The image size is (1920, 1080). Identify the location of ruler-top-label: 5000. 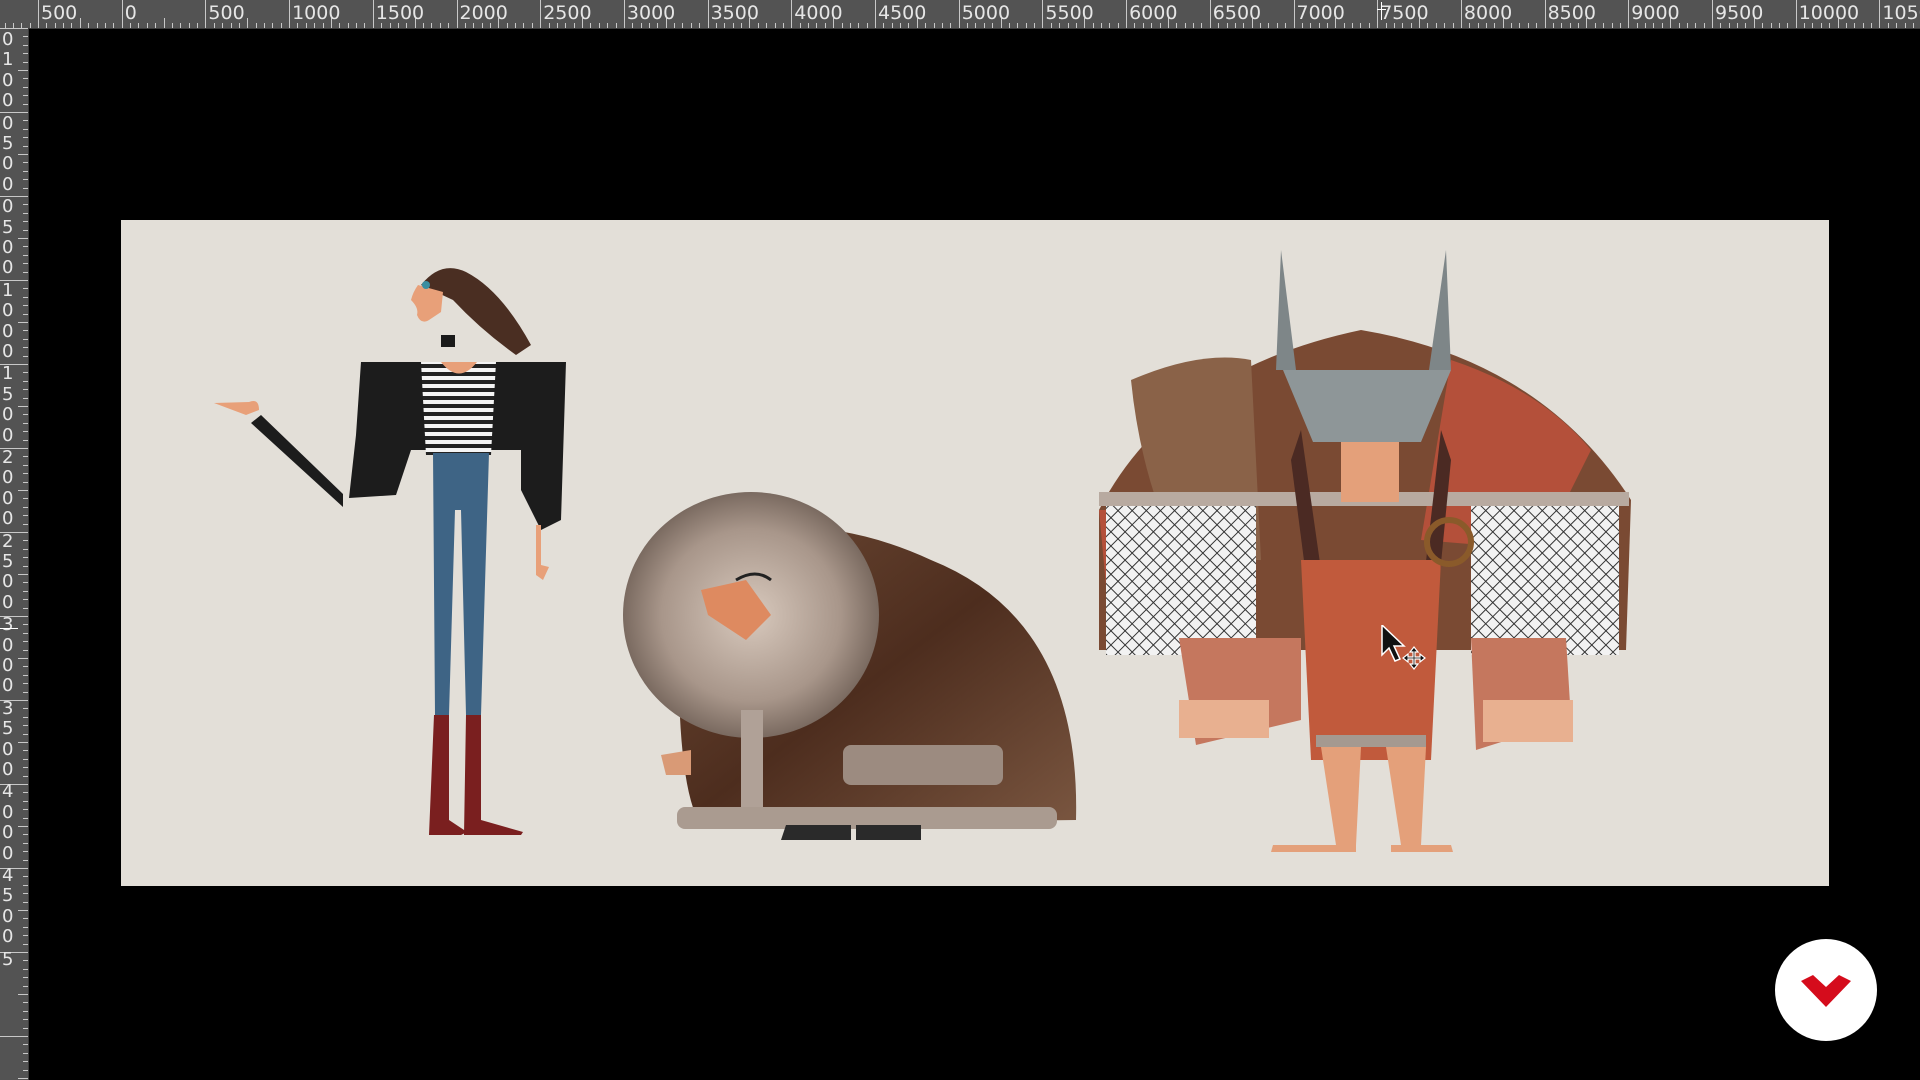
(986, 13).